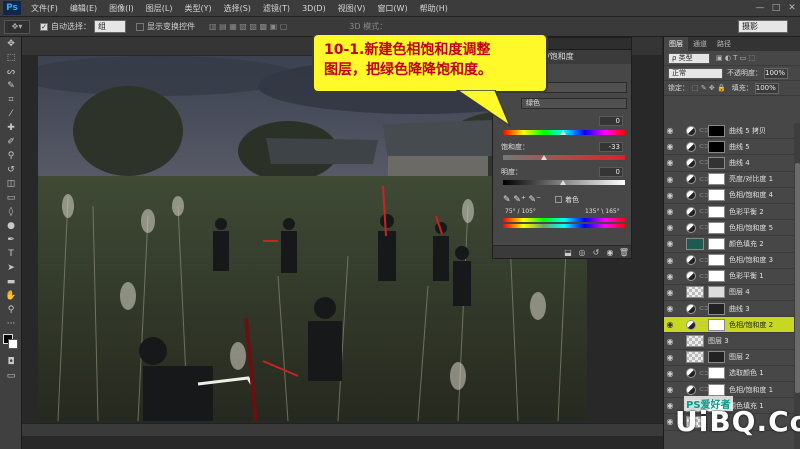 The image size is (800, 449). I want to click on saturation-slider-track, so click(564, 157).